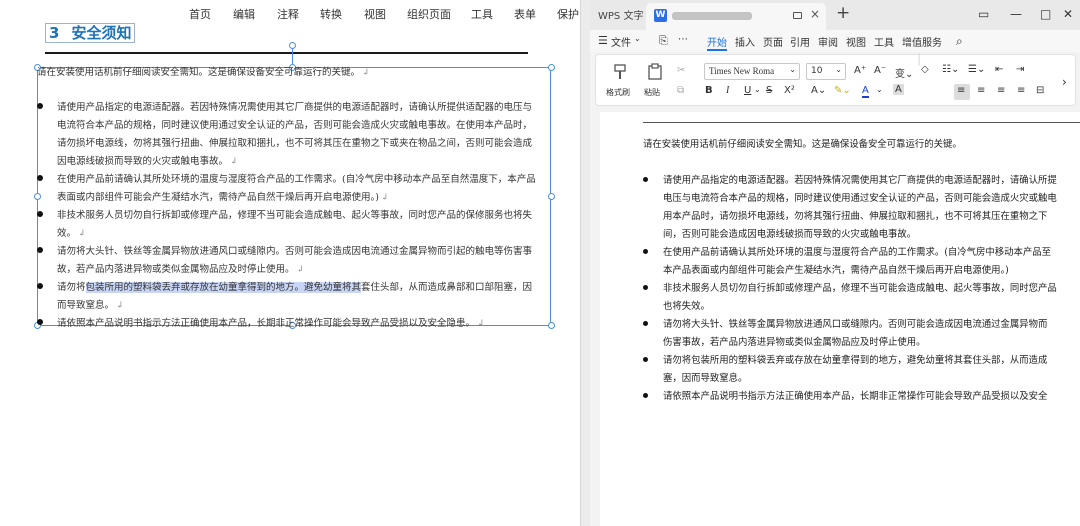 The height and width of the screenshot is (526, 1080). I want to click on minimize-window-icon: —, so click(1016, 14).